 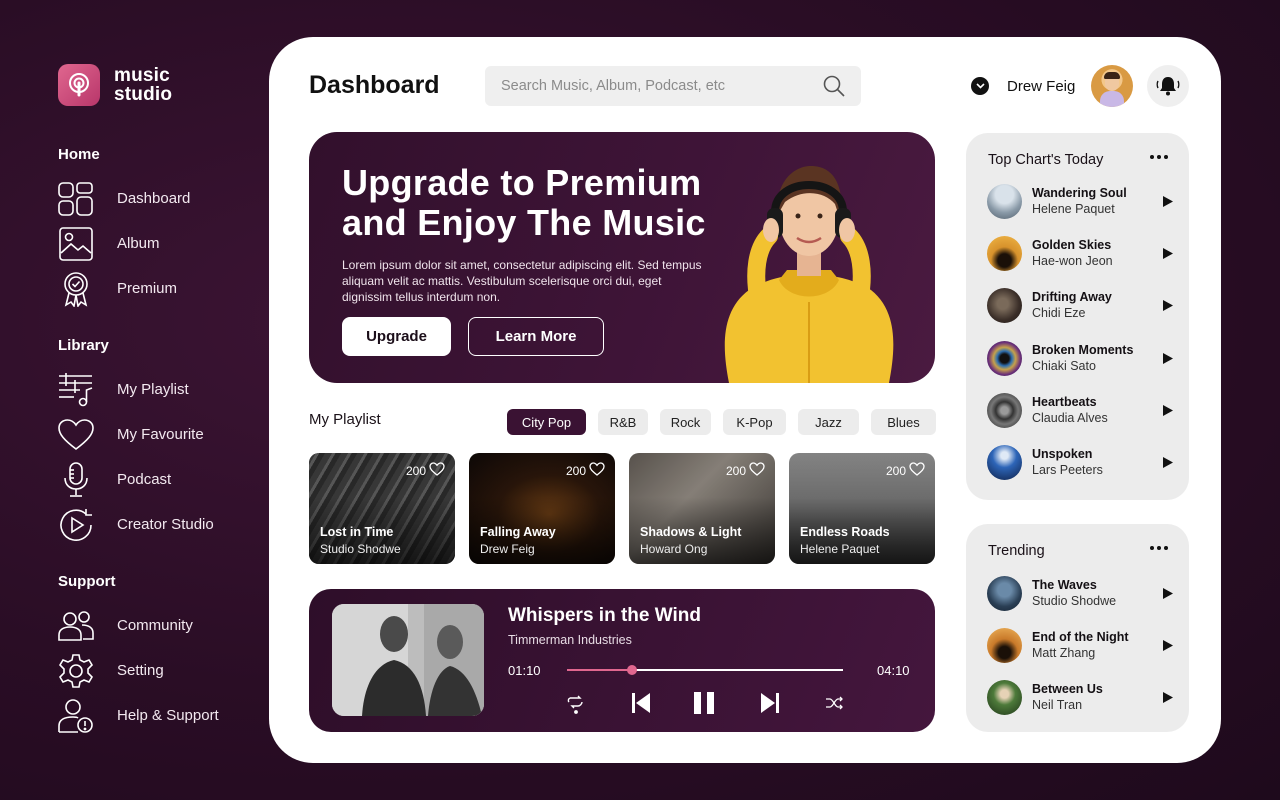 What do you see at coordinates (382, 508) in the screenshot?
I see `playlist-card: 200 Lost in Time Studio Shodwe` at bounding box center [382, 508].